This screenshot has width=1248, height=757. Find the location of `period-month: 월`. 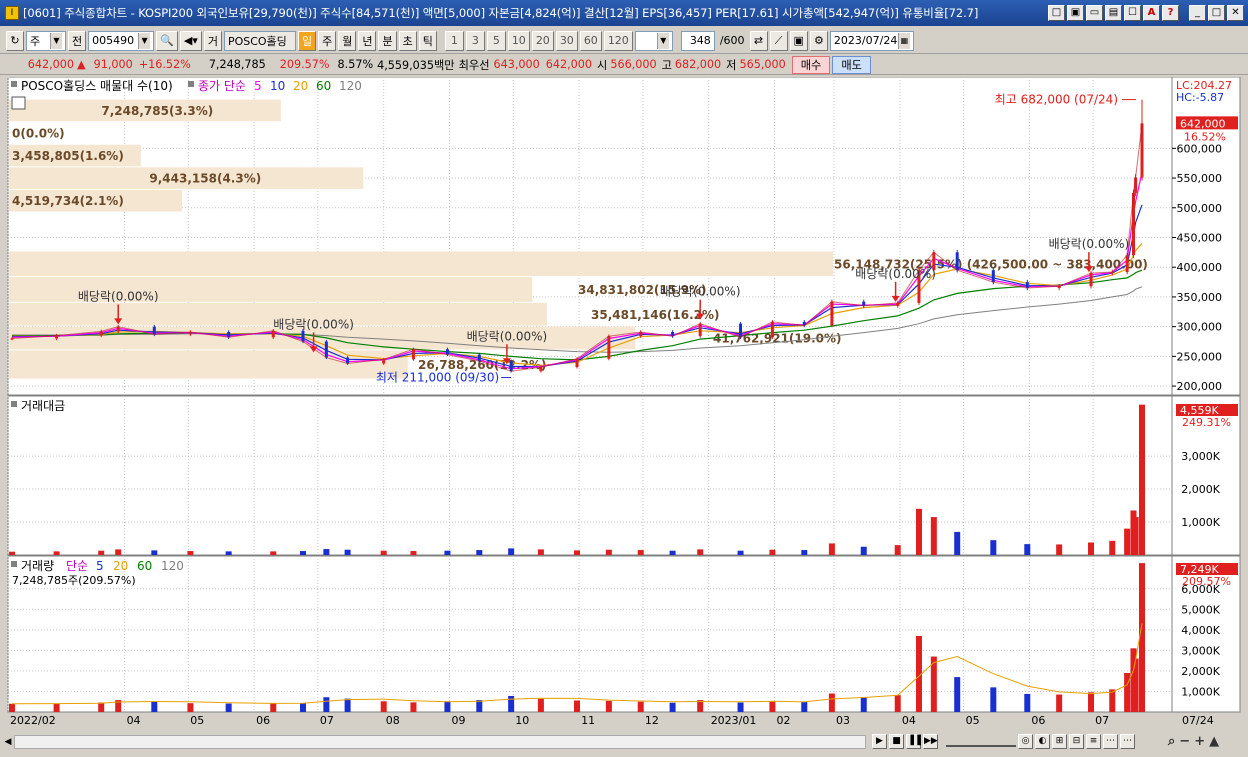

period-month: 월 is located at coordinates (347, 40).